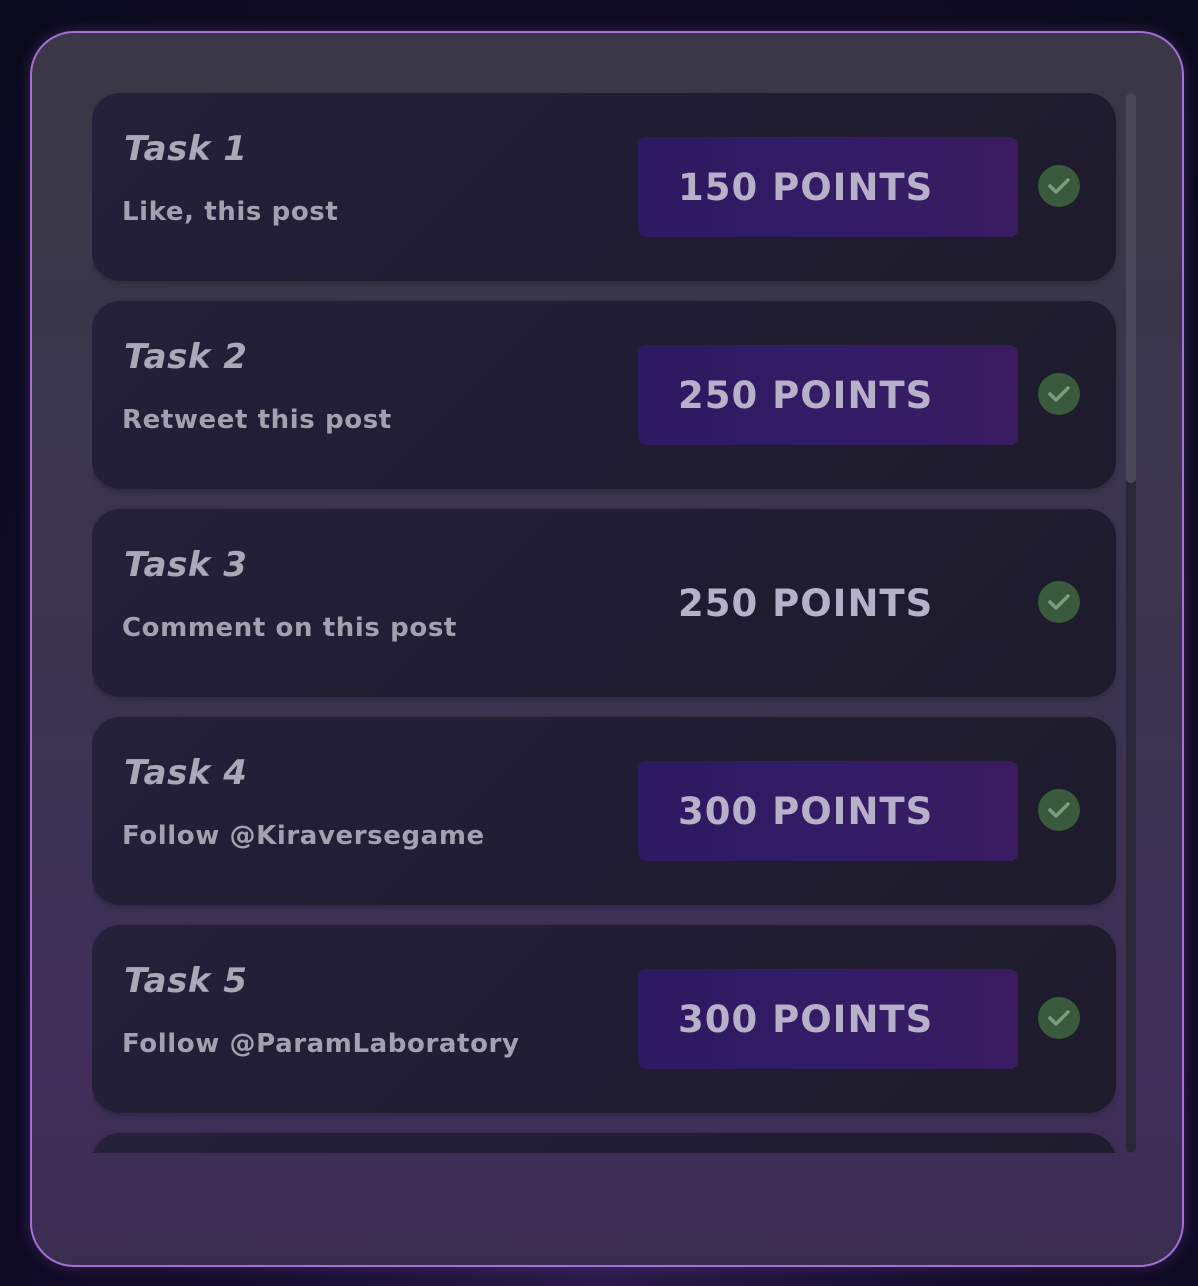 The height and width of the screenshot is (1286, 1198). Describe the element at coordinates (604, 811) in the screenshot. I see `task-card-4: Task 4 Follow @Kiraversegame 300 POINTS` at that location.